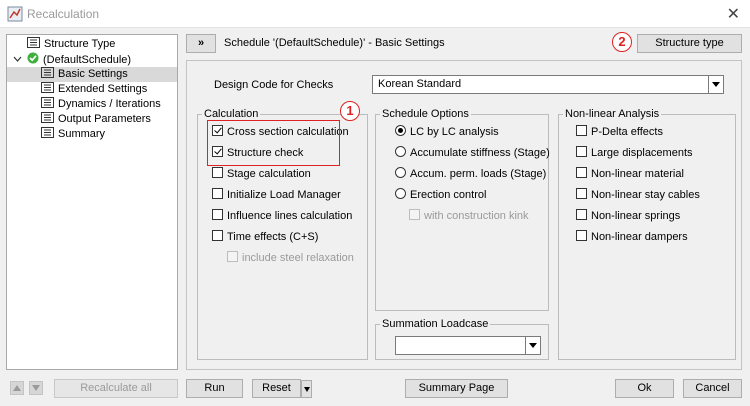  I want to click on design-code-select: Korean Standard, so click(548, 84).